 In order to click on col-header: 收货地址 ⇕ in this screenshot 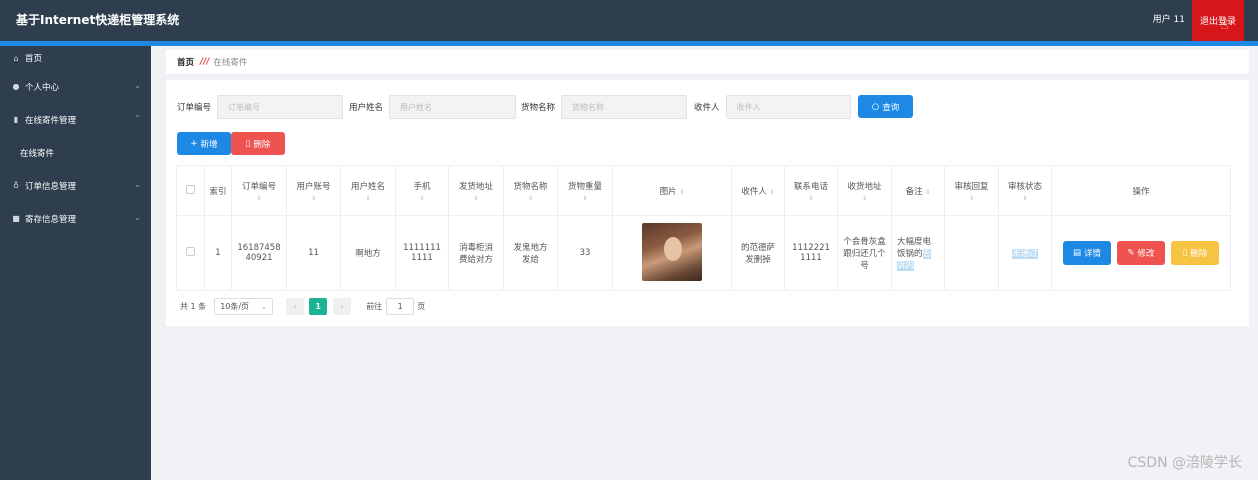, I will do `click(864, 190)`.